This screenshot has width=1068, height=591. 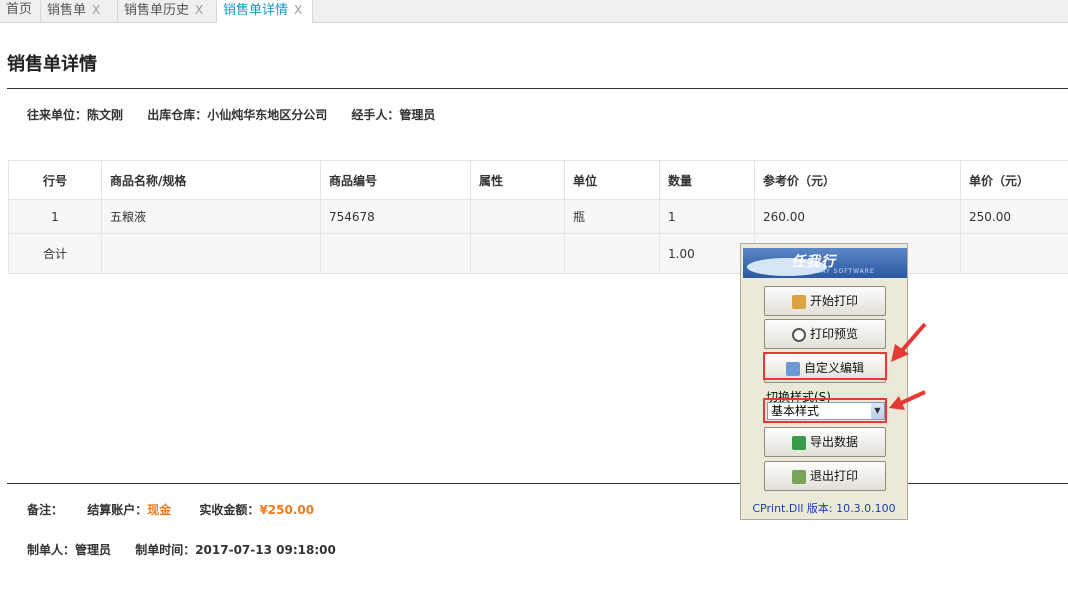 I want to click on footer-meta: 制单人：管理员 制单时间：2017-07-13 09:18:00, so click(x=191, y=549).